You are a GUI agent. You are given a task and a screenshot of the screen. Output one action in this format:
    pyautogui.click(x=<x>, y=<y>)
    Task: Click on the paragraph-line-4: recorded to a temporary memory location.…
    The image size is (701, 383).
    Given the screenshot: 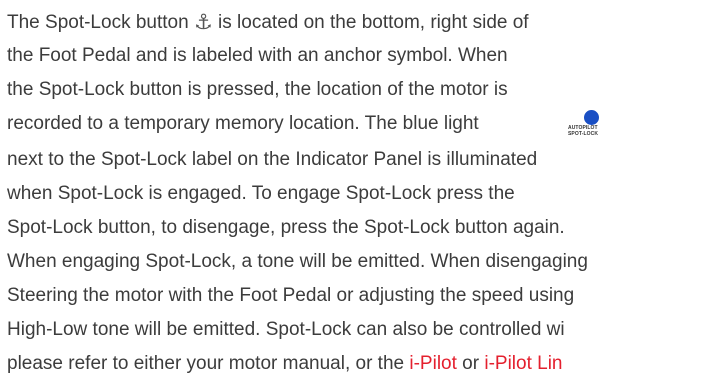 What is the action you would take?
    pyautogui.click(x=243, y=123)
    